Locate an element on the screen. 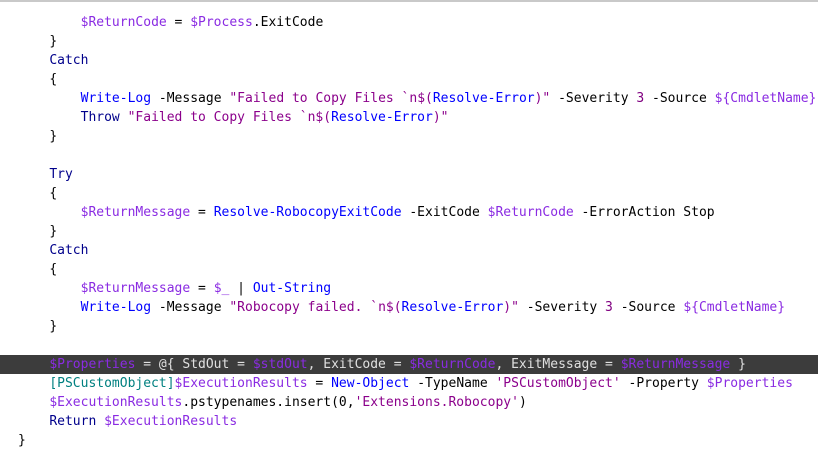 The image size is (818, 463). code-token: Out-String is located at coordinates (292, 288).